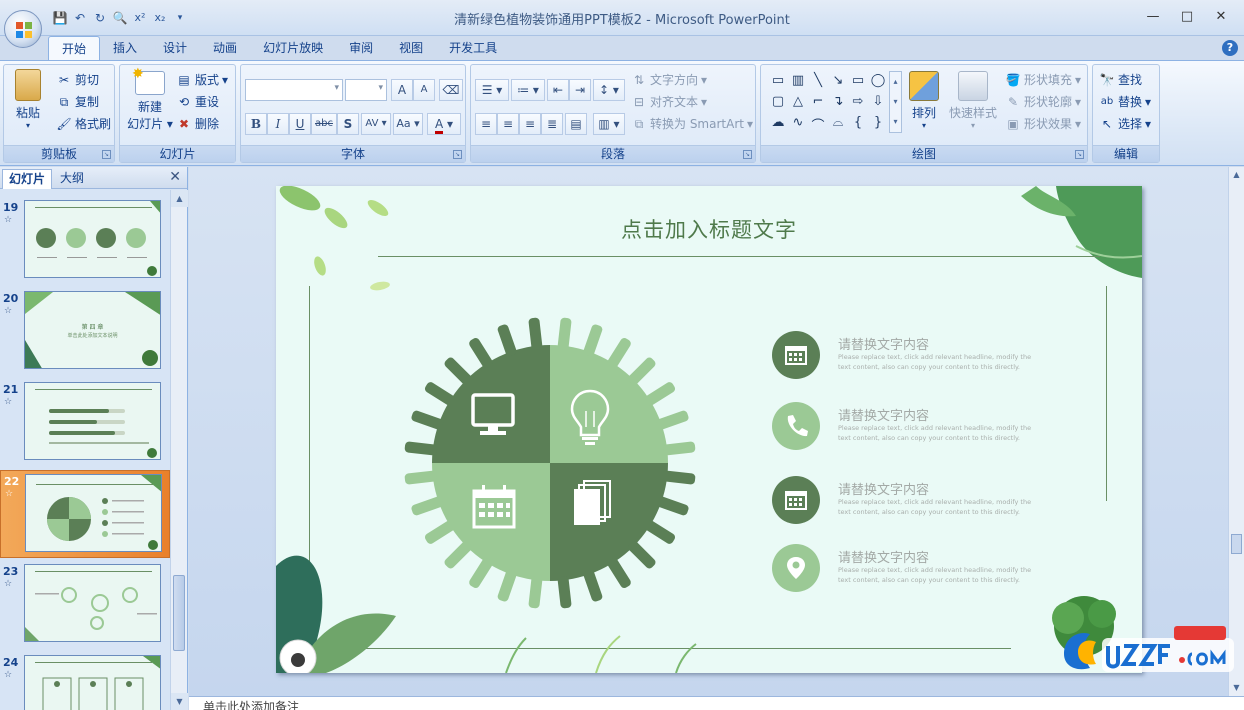  I want to click on numbering-button: ≔ ▾, so click(528, 90).